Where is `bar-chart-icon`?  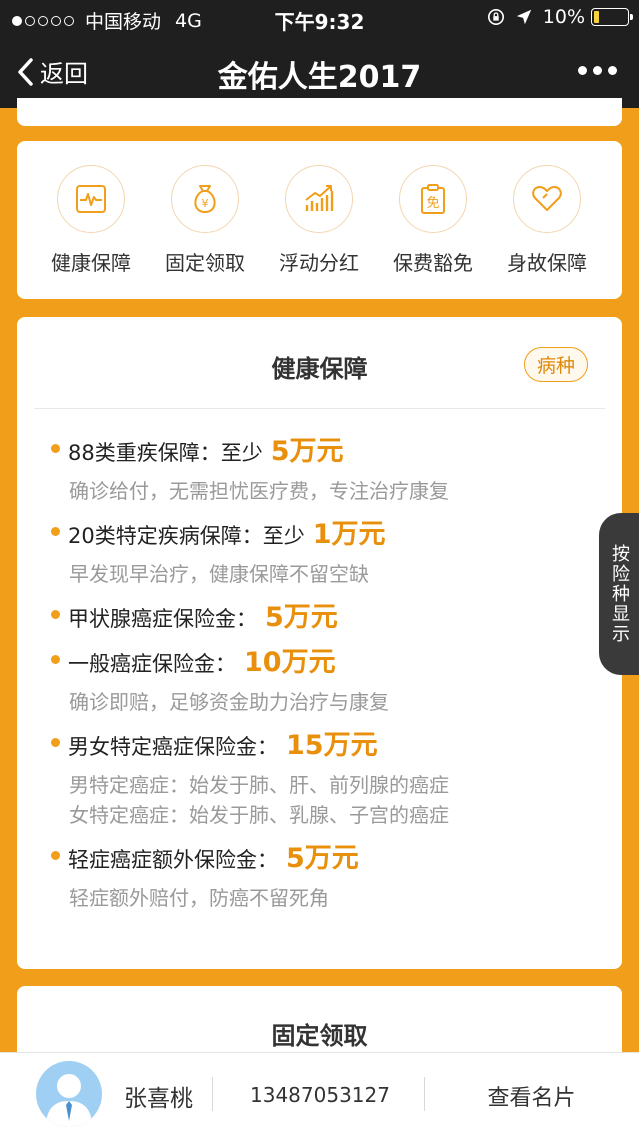
bar-chart-icon is located at coordinates (319, 198).